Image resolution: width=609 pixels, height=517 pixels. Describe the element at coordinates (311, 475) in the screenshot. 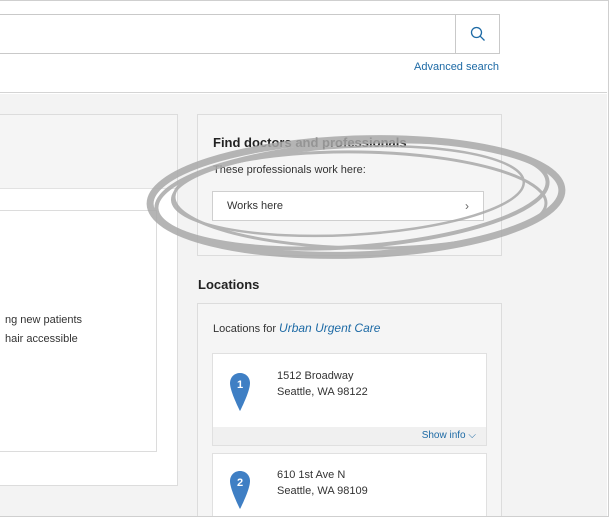

I see `address-line1: 610 1st Ave N` at that location.